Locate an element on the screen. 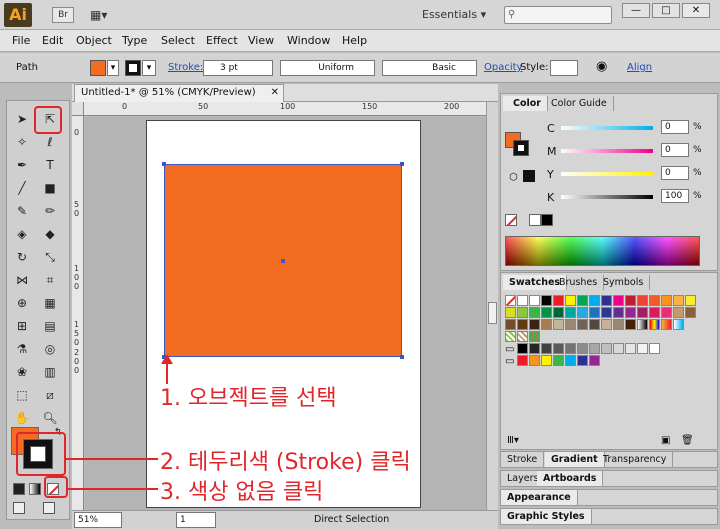  channel-y-slider is located at coordinates (607, 174).